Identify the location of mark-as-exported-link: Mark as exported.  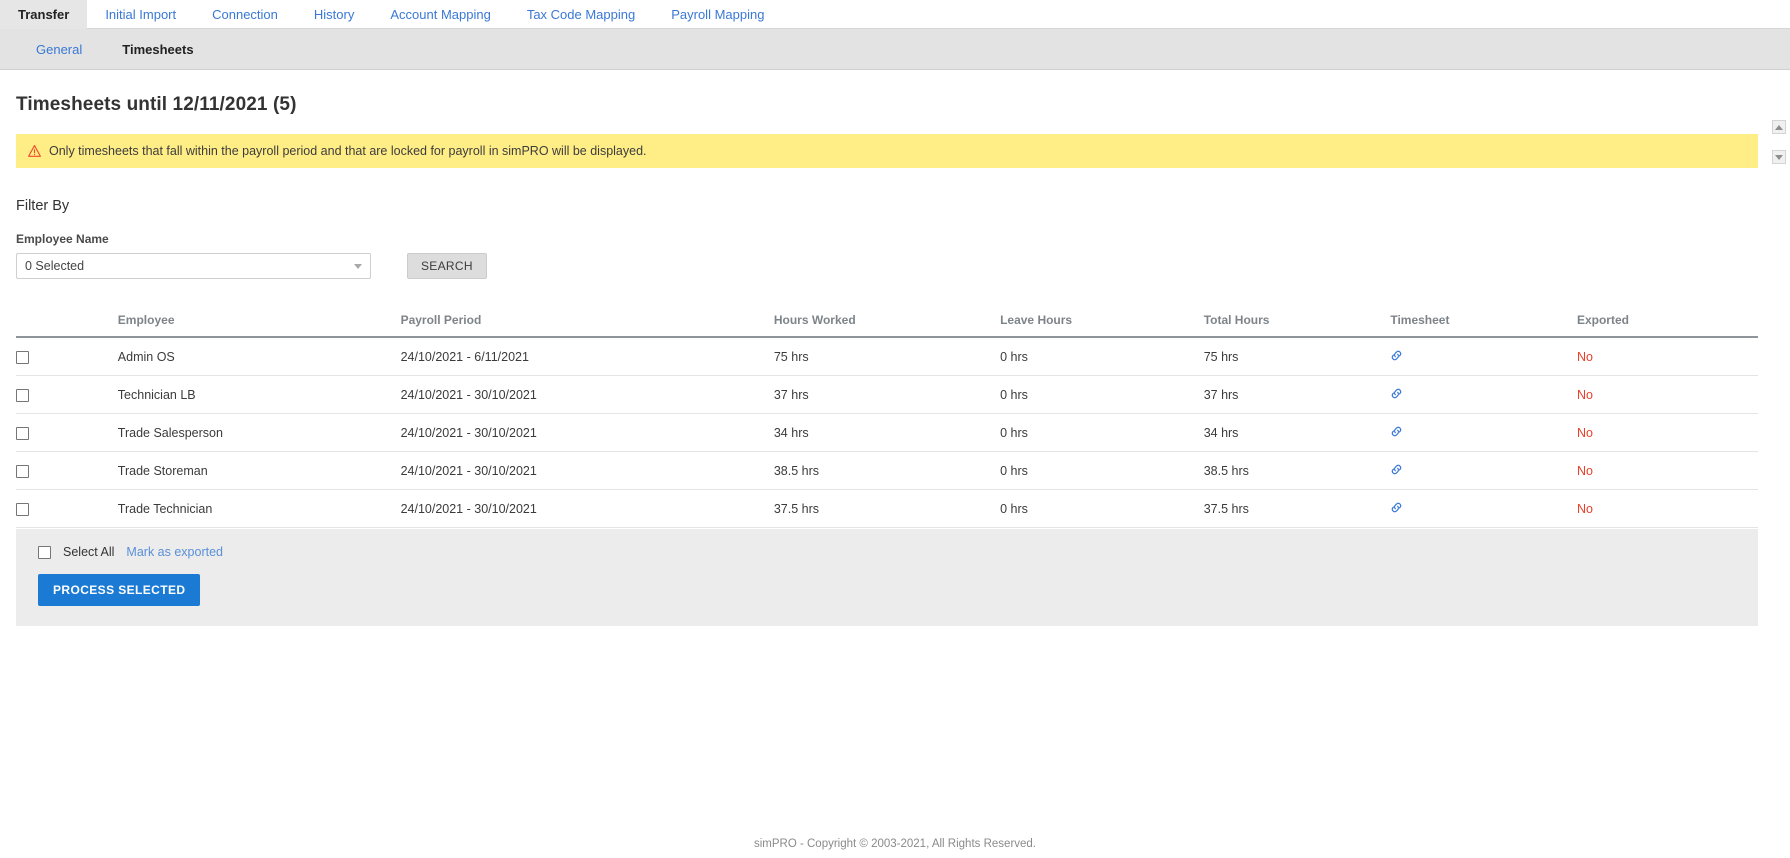
(174, 552).